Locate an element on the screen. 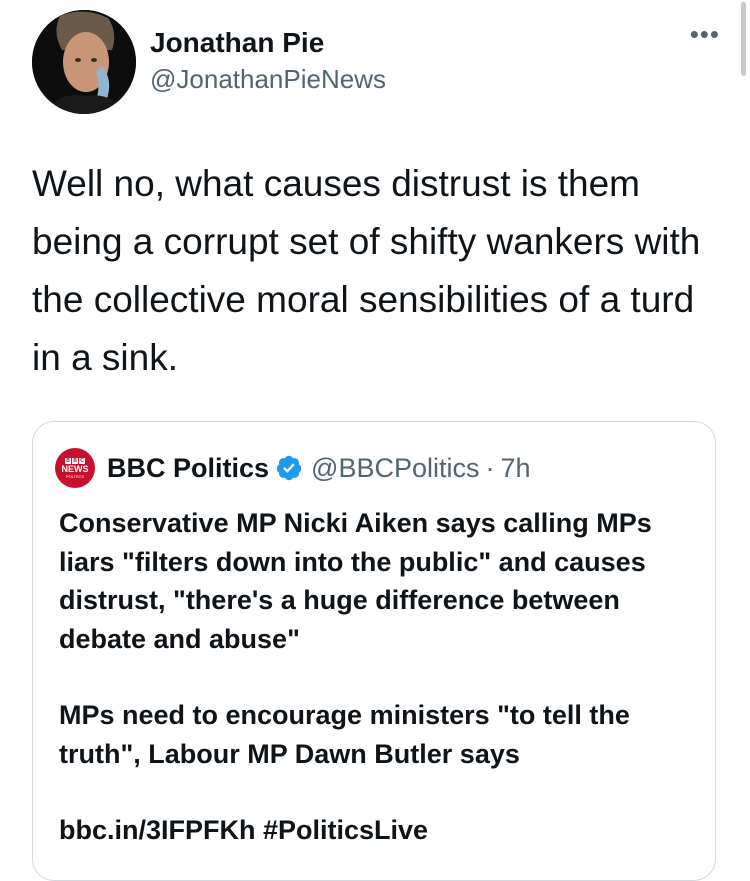 The image size is (750, 881). author-display-name: Jonathan Pie is located at coordinates (268, 43).